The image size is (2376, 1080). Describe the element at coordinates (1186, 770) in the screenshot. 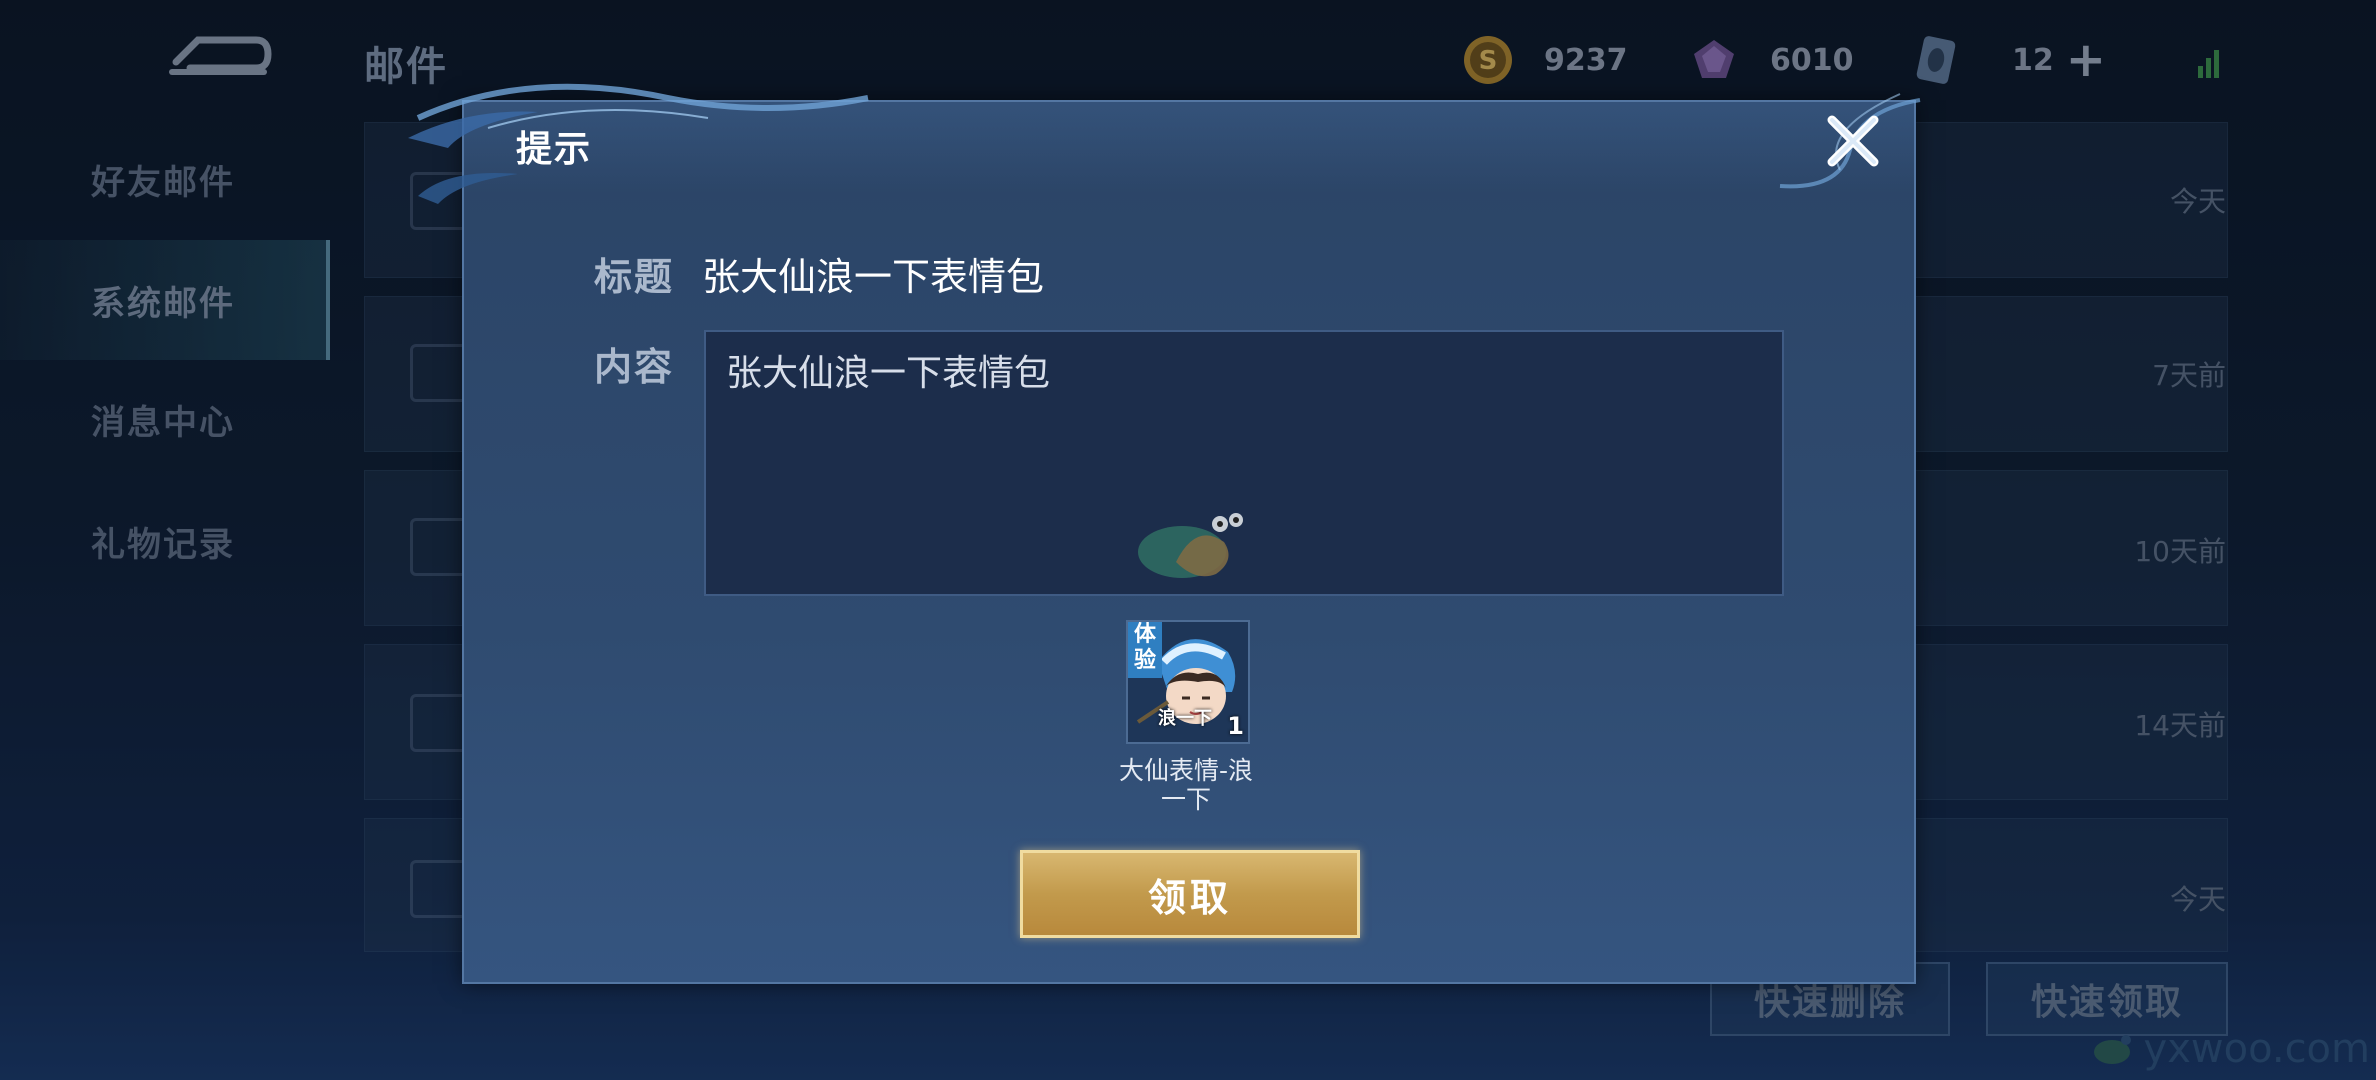

I see `reward-name-line1: 大仙表情-浪` at that location.